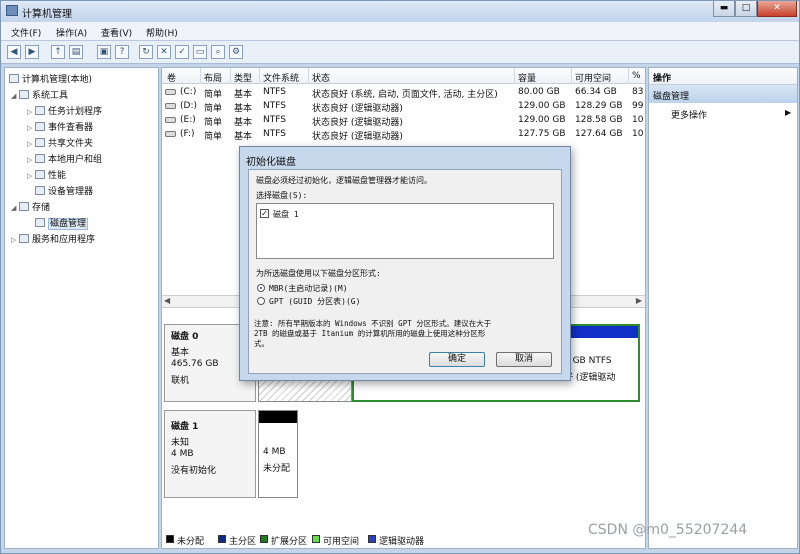 The height and width of the screenshot is (554, 800). I want to click on help-icon: ?, so click(122, 52).